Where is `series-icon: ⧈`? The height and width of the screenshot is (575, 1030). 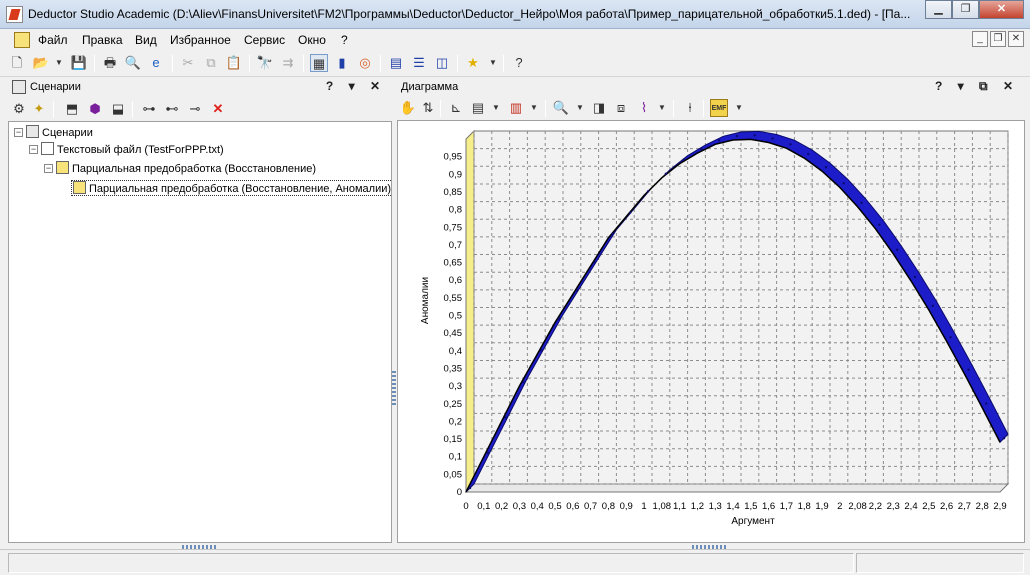
series-icon: ⧈ is located at coordinates (621, 108).